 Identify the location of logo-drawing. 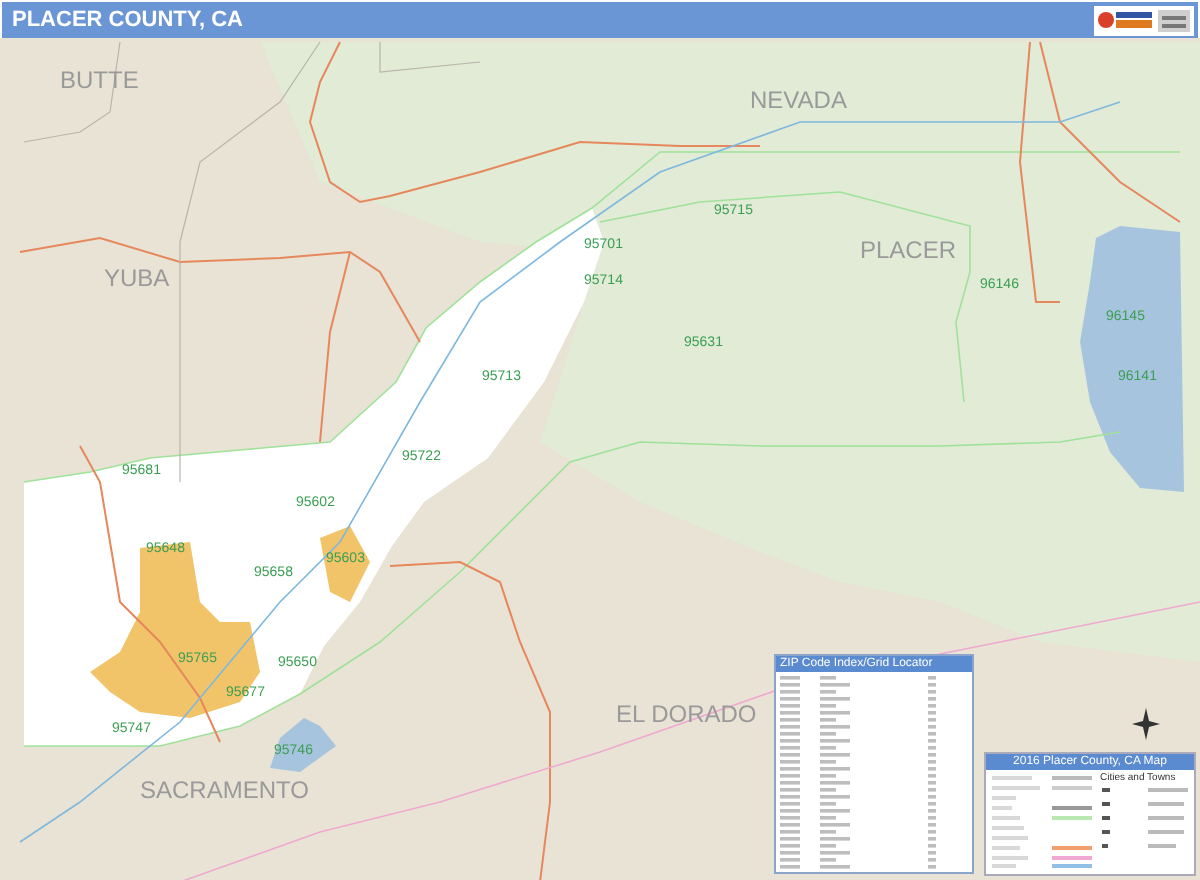
(1144, 20).